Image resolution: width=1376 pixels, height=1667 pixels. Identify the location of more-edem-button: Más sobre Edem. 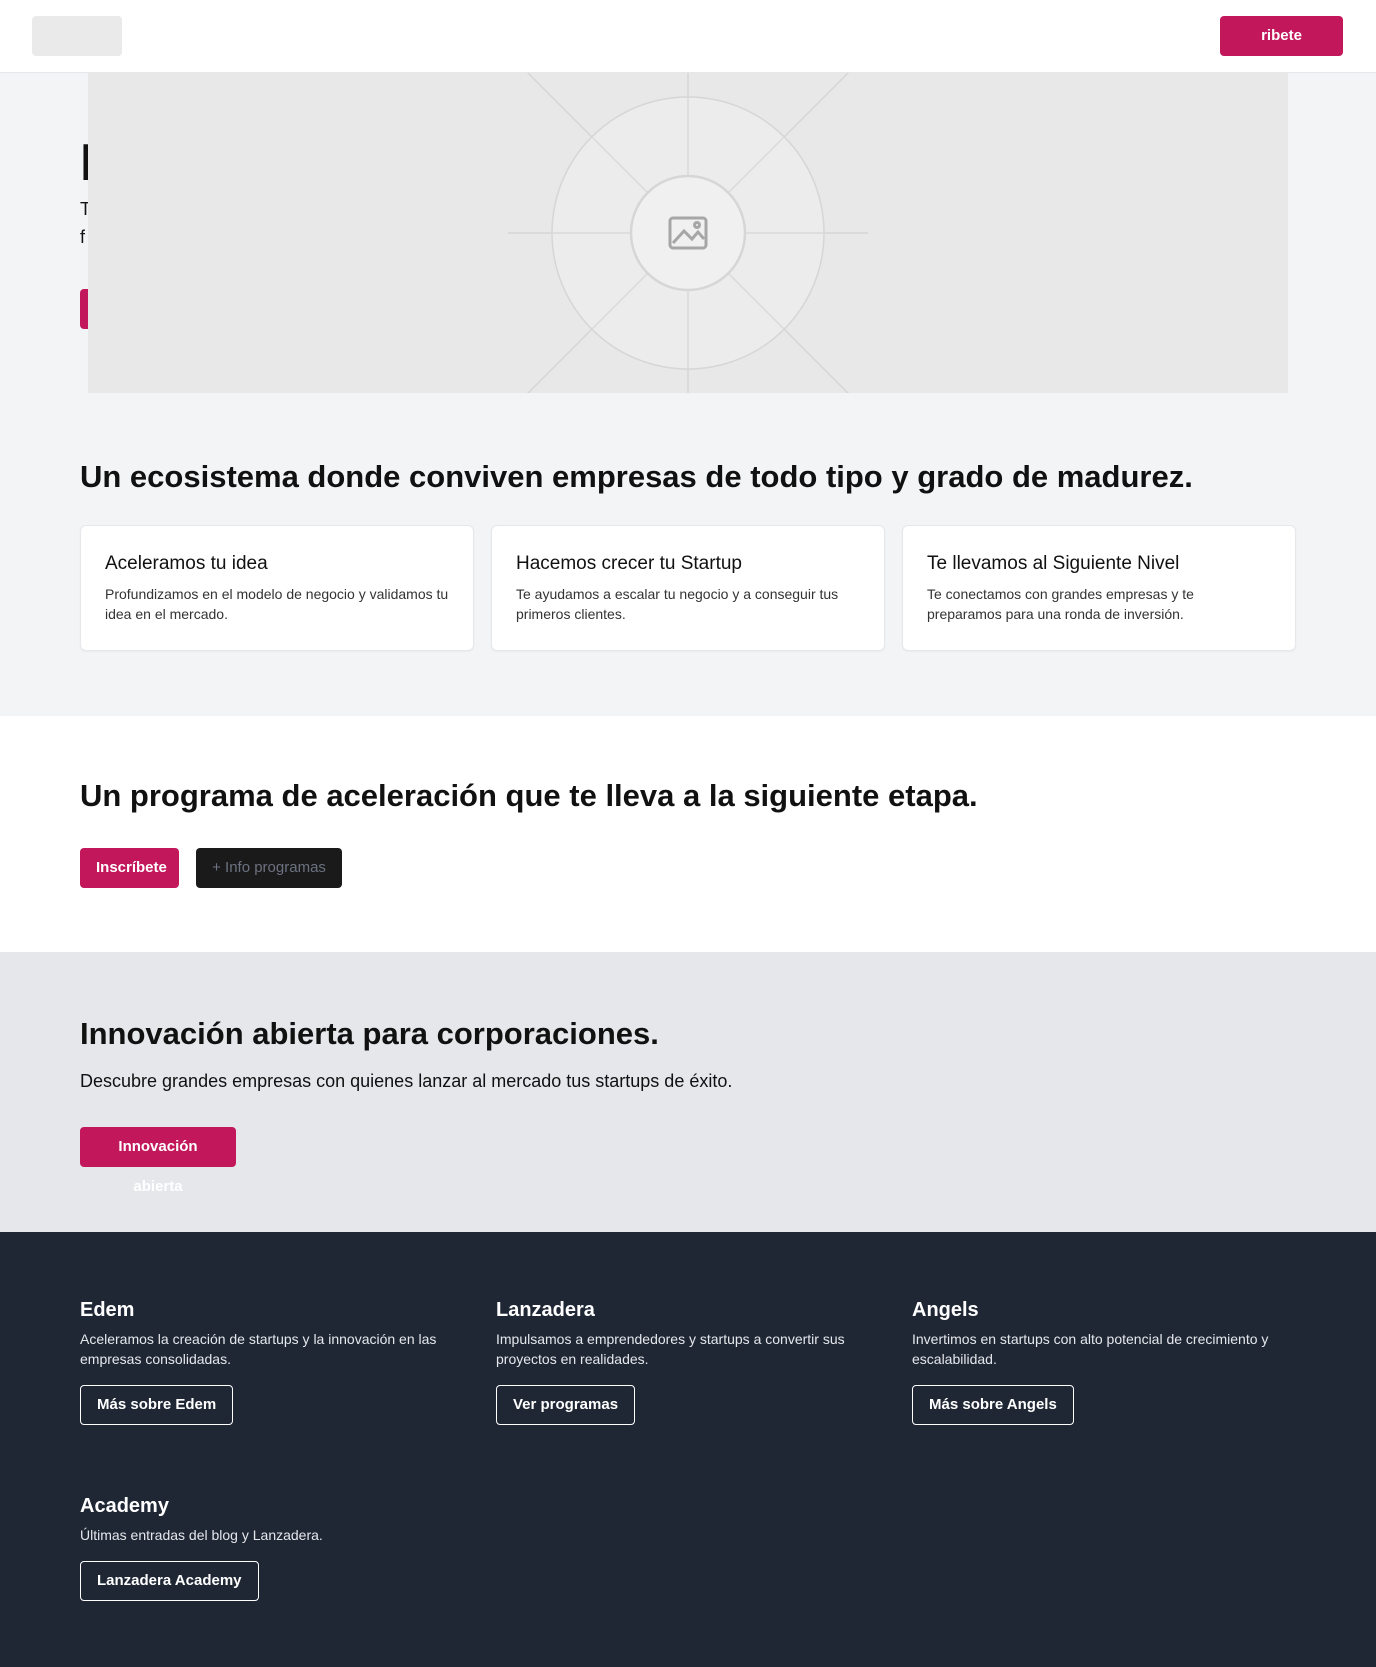
(157, 1405).